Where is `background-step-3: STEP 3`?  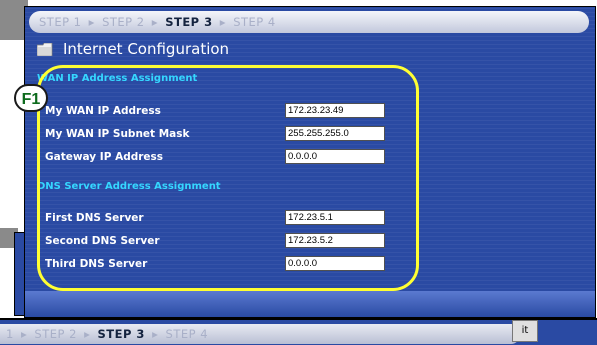 background-step-3: STEP 3 is located at coordinates (121, 334).